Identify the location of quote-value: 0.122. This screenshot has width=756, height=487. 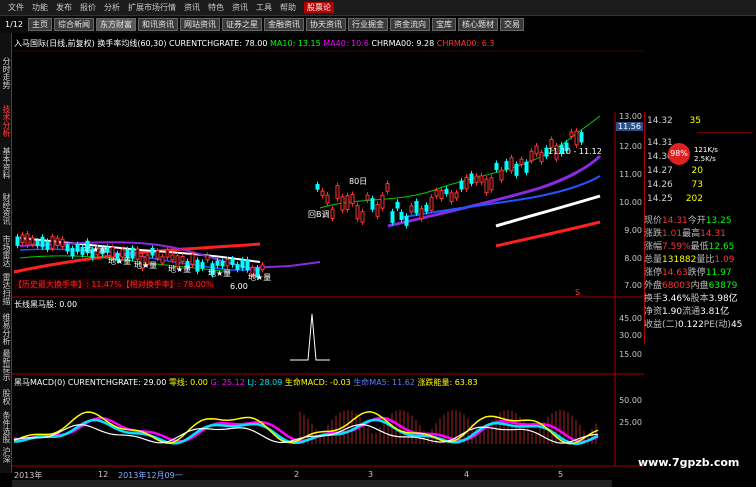
(691, 325).